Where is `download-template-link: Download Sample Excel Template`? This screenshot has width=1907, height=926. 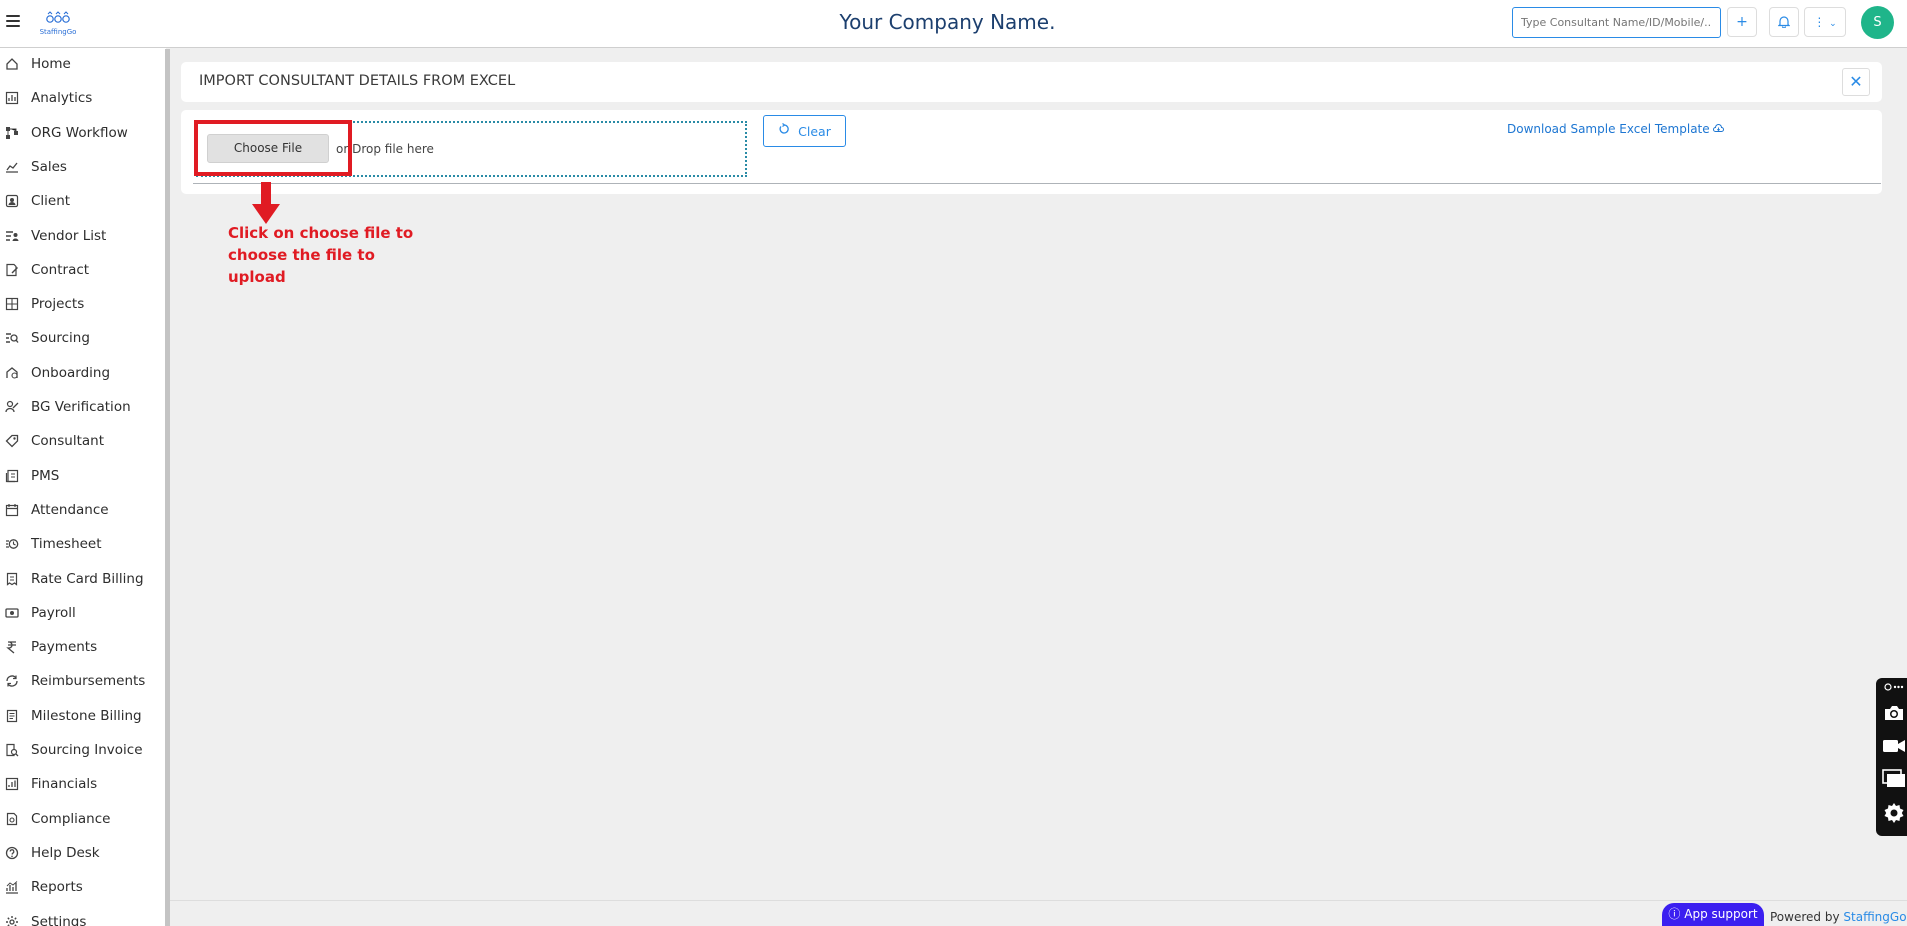
download-template-link: Download Sample Excel Template is located at coordinates (1616, 129).